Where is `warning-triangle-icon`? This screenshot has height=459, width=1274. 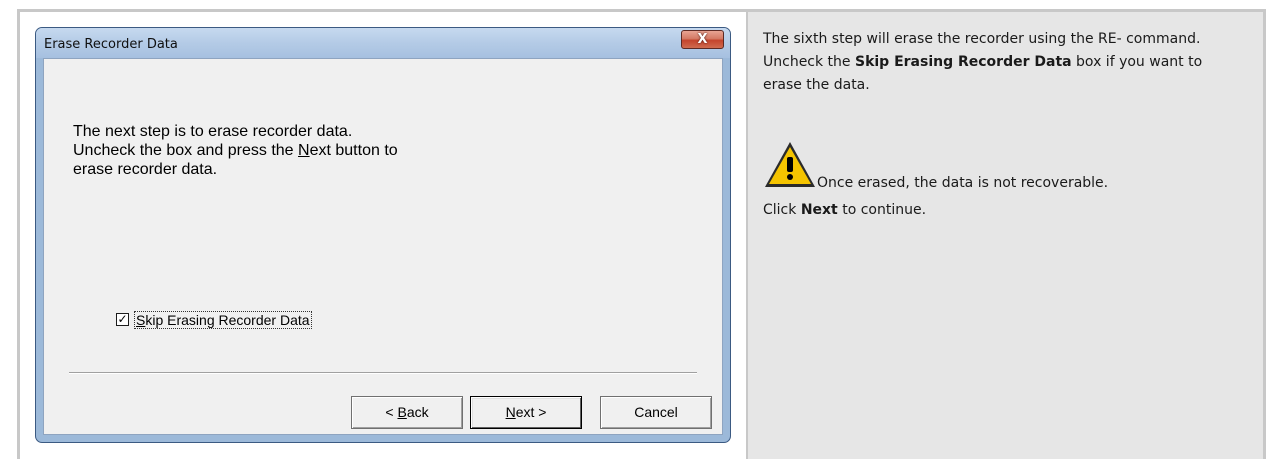 warning-triangle-icon is located at coordinates (790, 164).